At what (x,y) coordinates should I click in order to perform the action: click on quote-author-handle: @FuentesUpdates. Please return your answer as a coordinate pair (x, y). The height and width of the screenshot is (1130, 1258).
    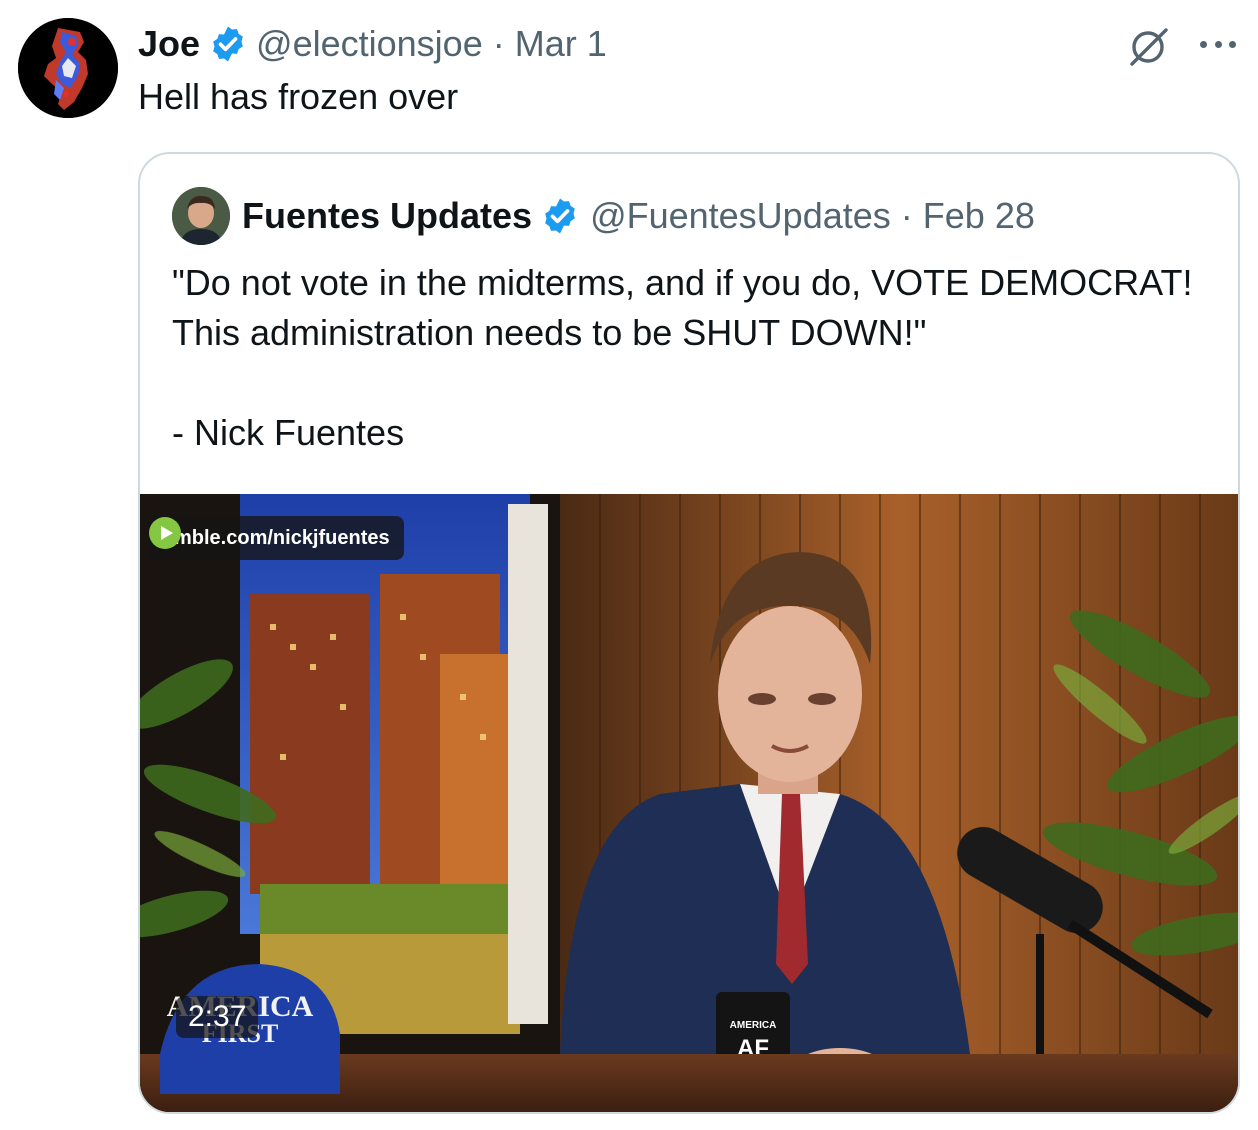
    Looking at the image, I should click on (740, 216).